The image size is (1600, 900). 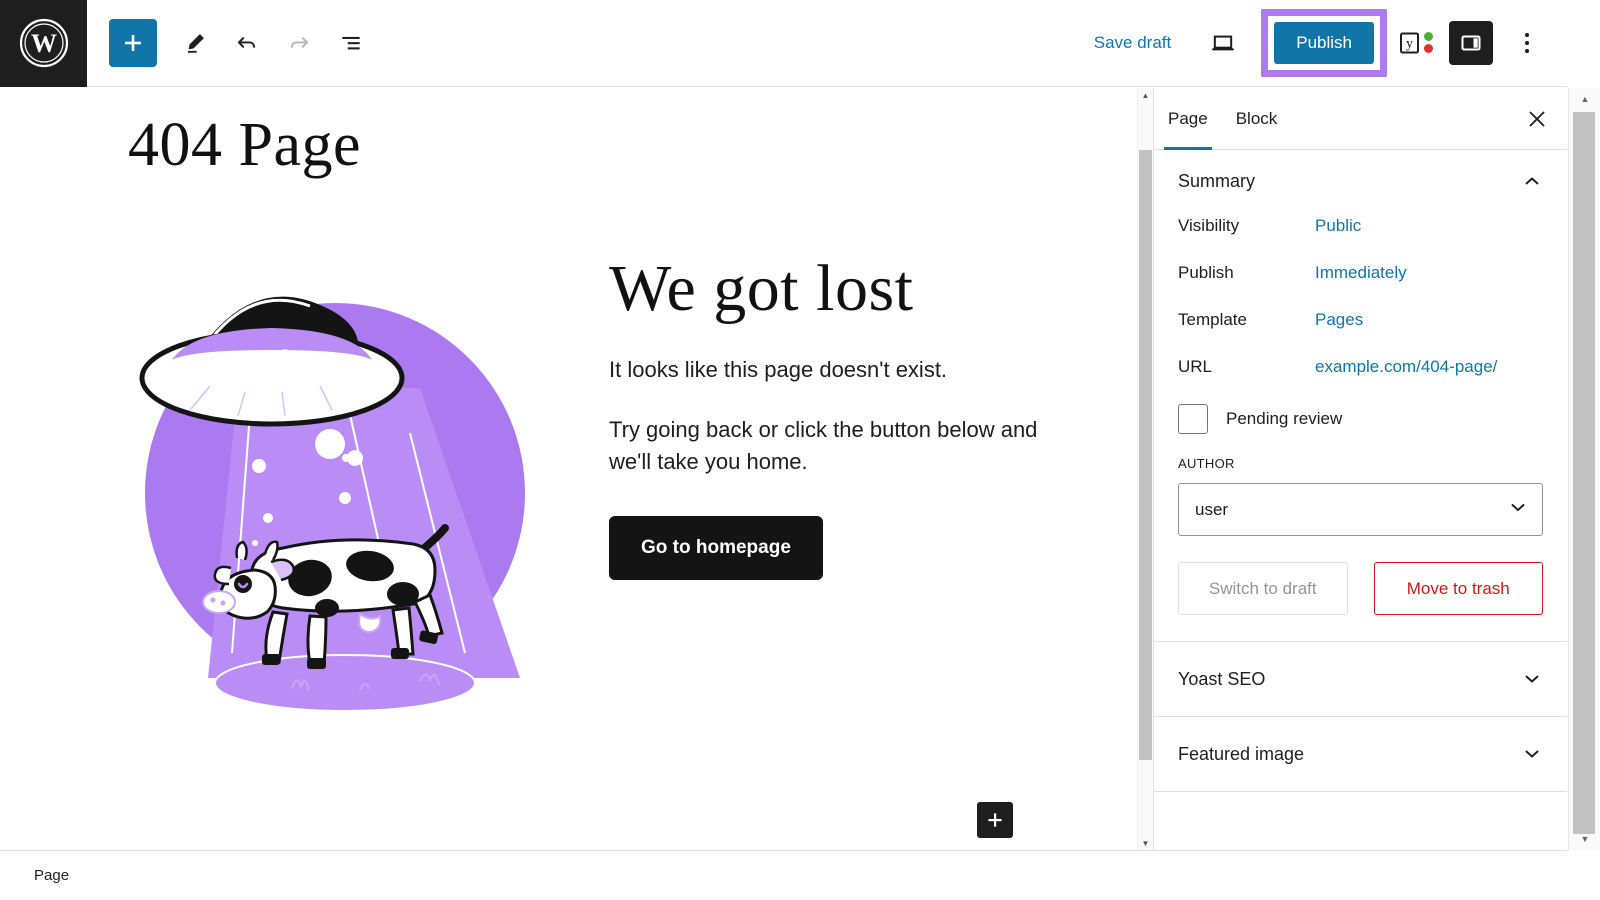 I want to click on summary-row-template: Template Pages, so click(x=1360, y=320).